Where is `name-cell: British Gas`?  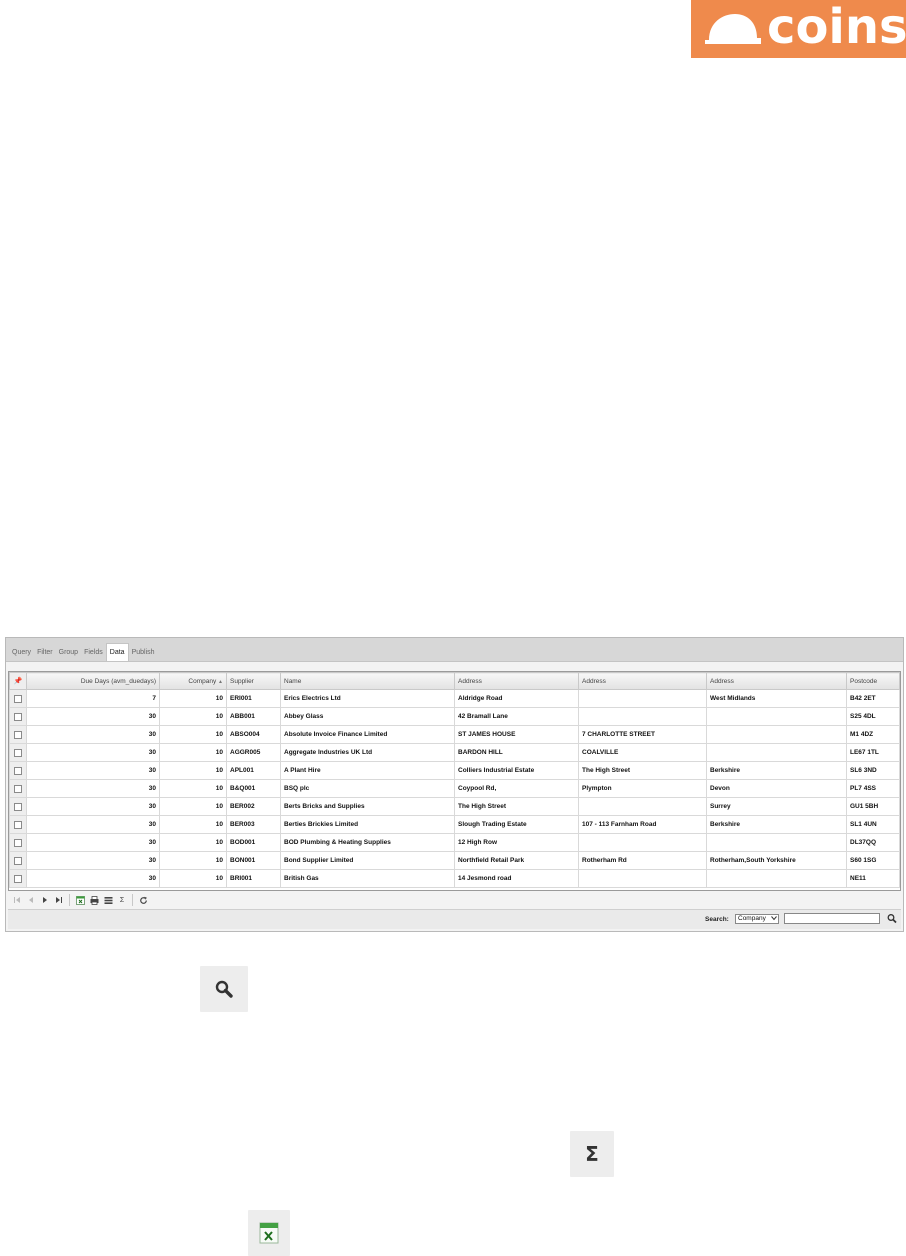 name-cell: British Gas is located at coordinates (367, 878).